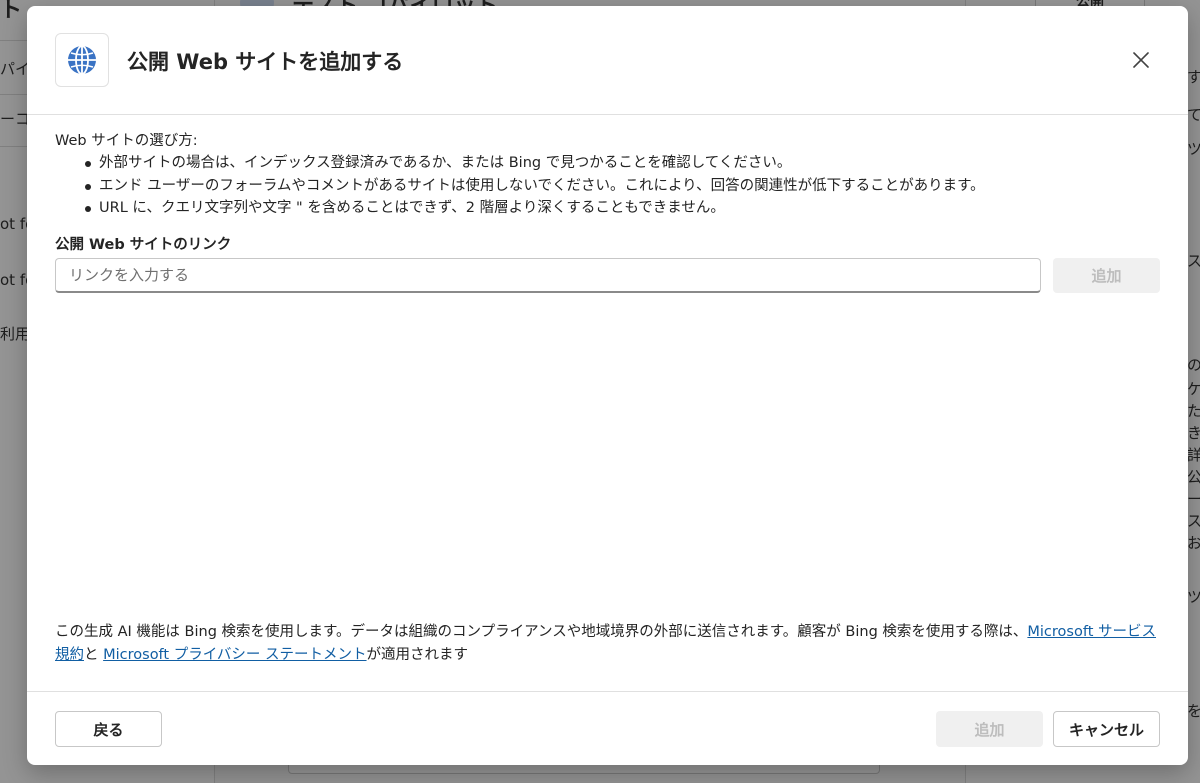 This screenshot has height=783, width=1200. Describe the element at coordinates (1106, 729) in the screenshot. I see `cancel-button: キャンセル` at that location.